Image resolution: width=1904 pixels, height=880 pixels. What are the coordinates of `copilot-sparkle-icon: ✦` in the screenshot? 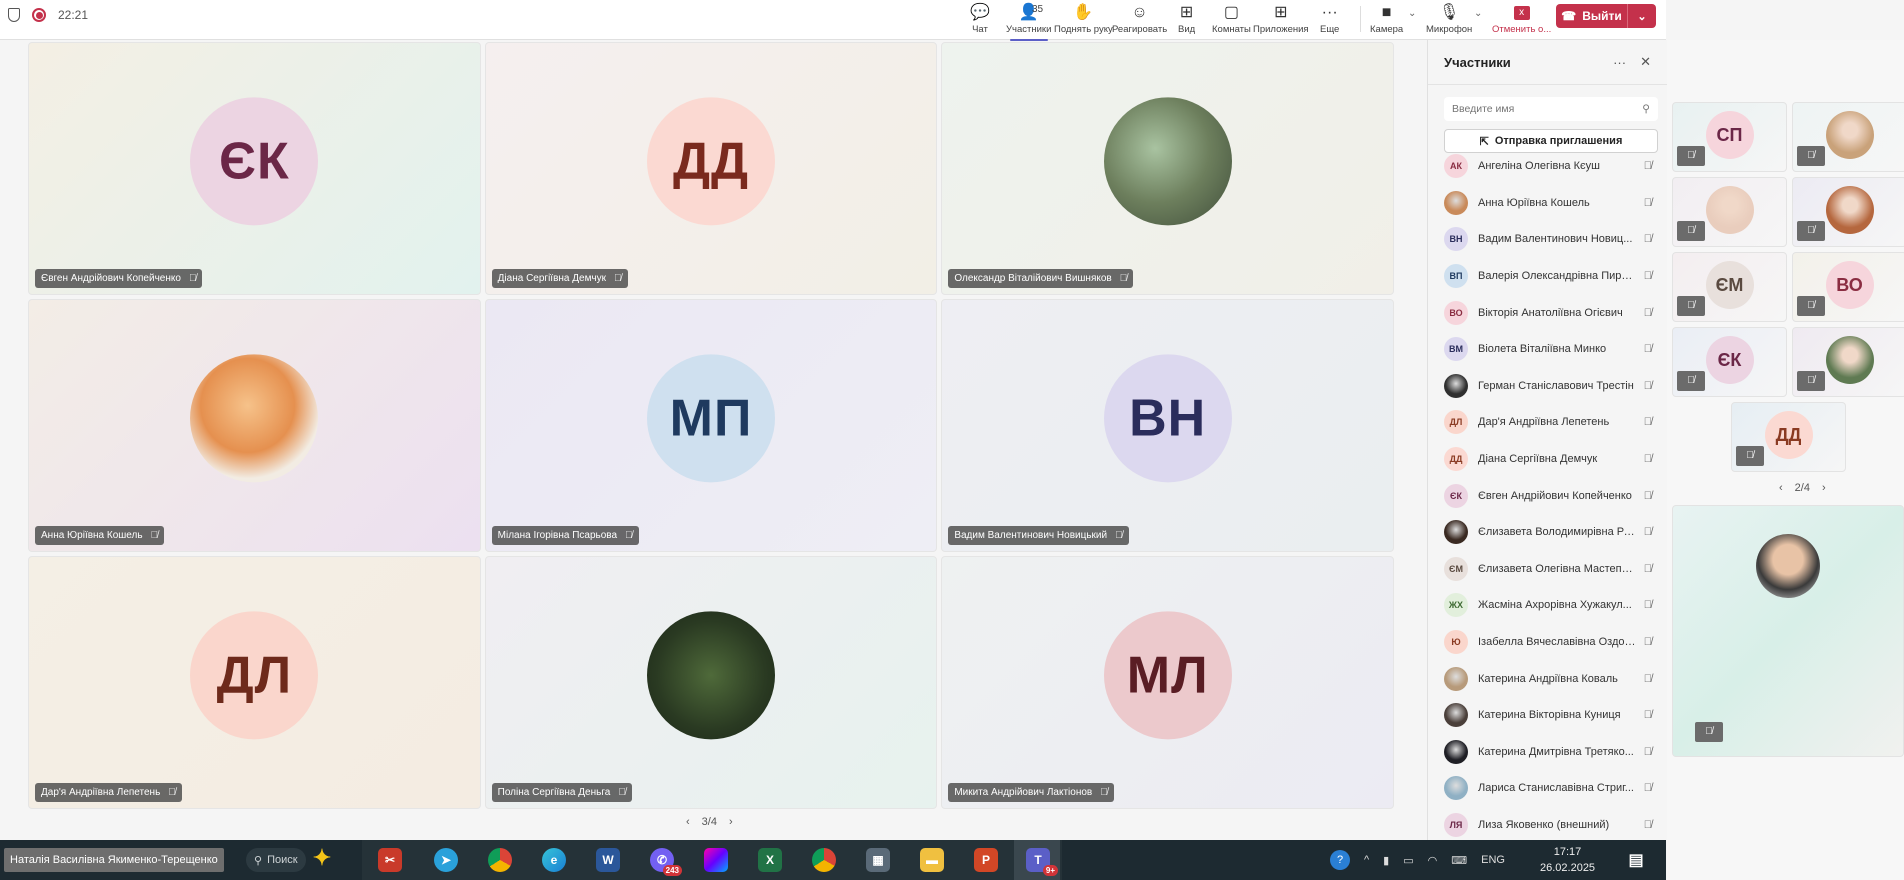 It's located at (322, 857).